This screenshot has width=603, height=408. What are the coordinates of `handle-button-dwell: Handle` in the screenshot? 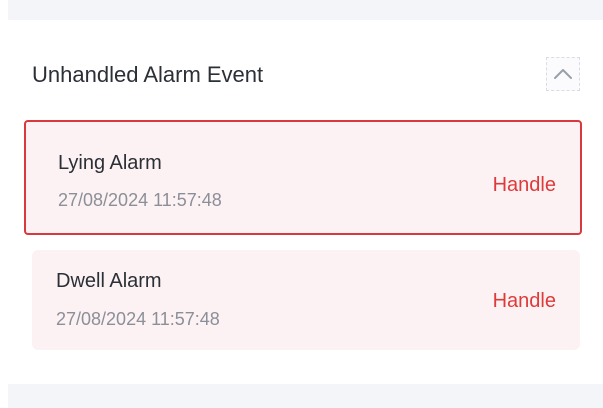 It's located at (524, 301).